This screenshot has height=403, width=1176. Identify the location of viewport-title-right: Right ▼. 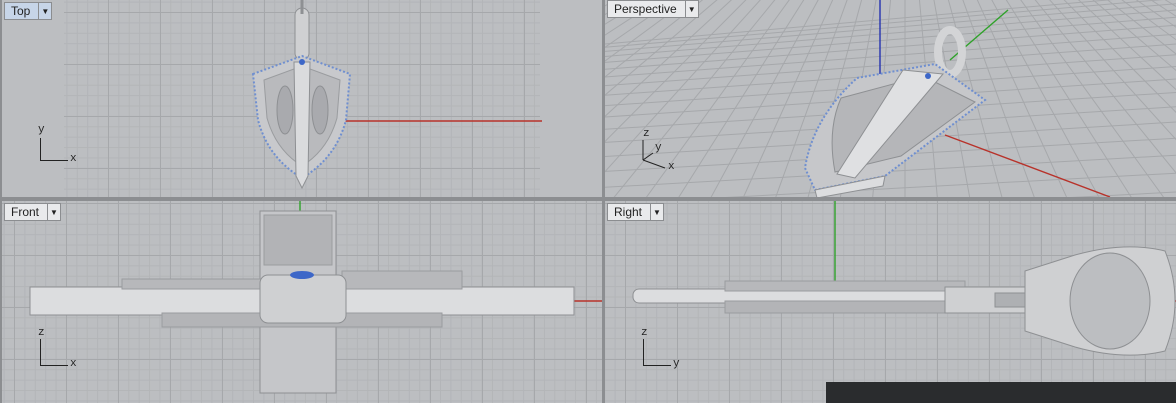
(636, 212).